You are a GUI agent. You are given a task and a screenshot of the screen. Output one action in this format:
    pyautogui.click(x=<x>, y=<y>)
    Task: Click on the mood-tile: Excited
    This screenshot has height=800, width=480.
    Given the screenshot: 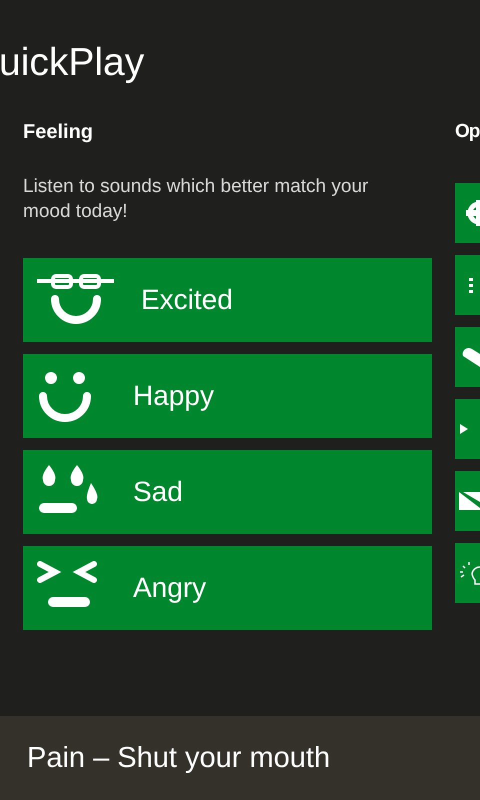 What is the action you would take?
    pyautogui.click(x=227, y=300)
    